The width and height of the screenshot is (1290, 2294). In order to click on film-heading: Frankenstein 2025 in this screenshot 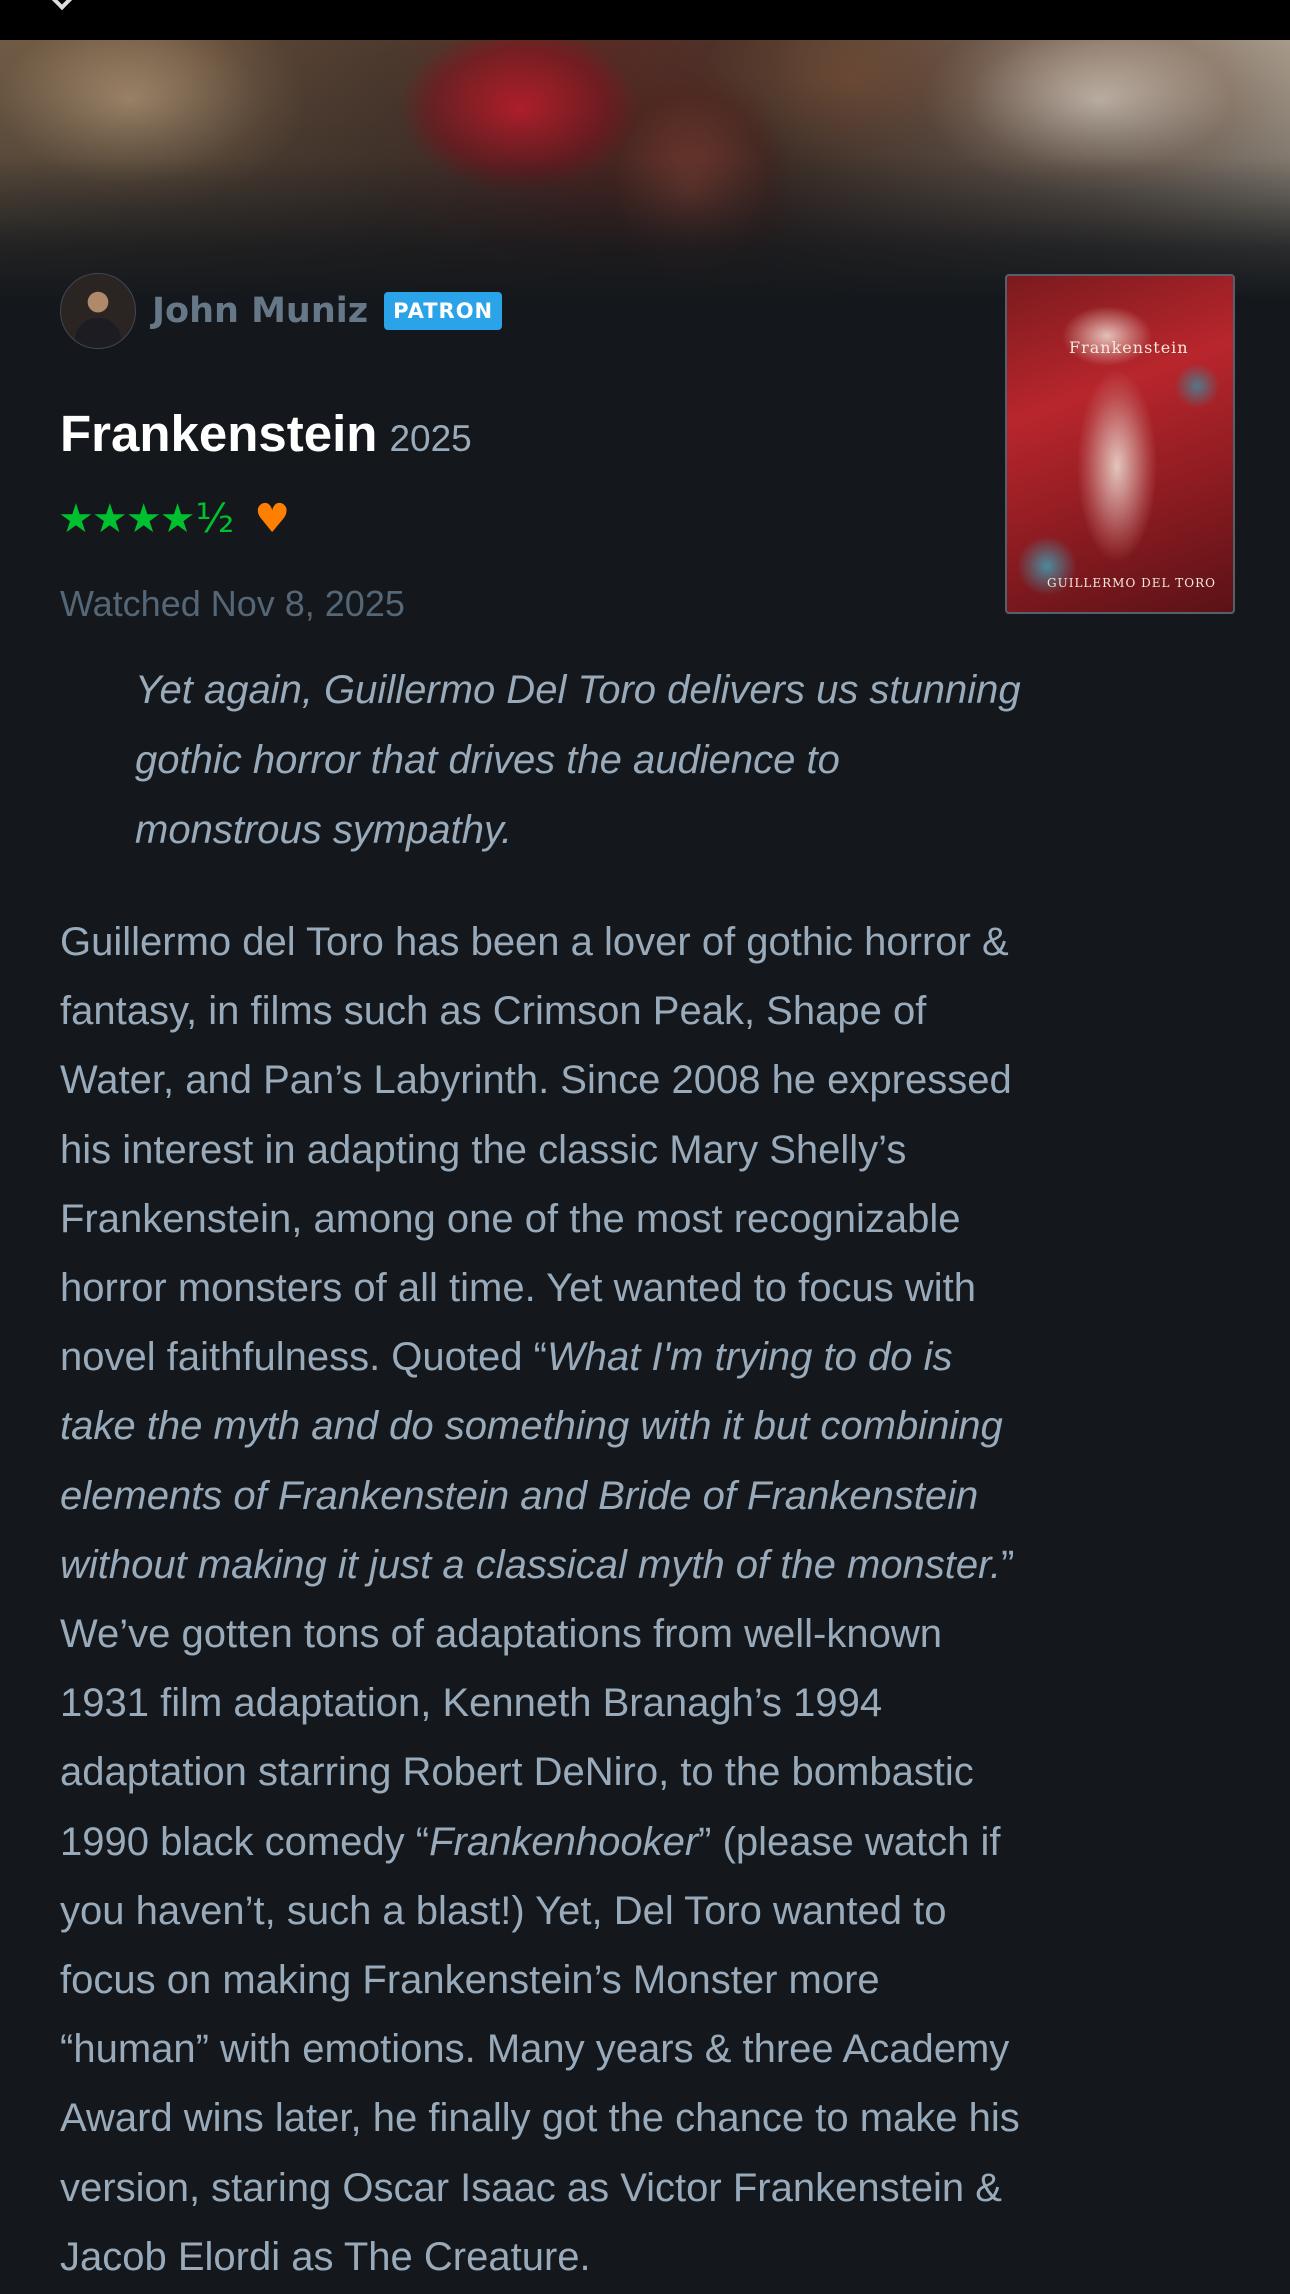, I will do `click(266, 433)`.